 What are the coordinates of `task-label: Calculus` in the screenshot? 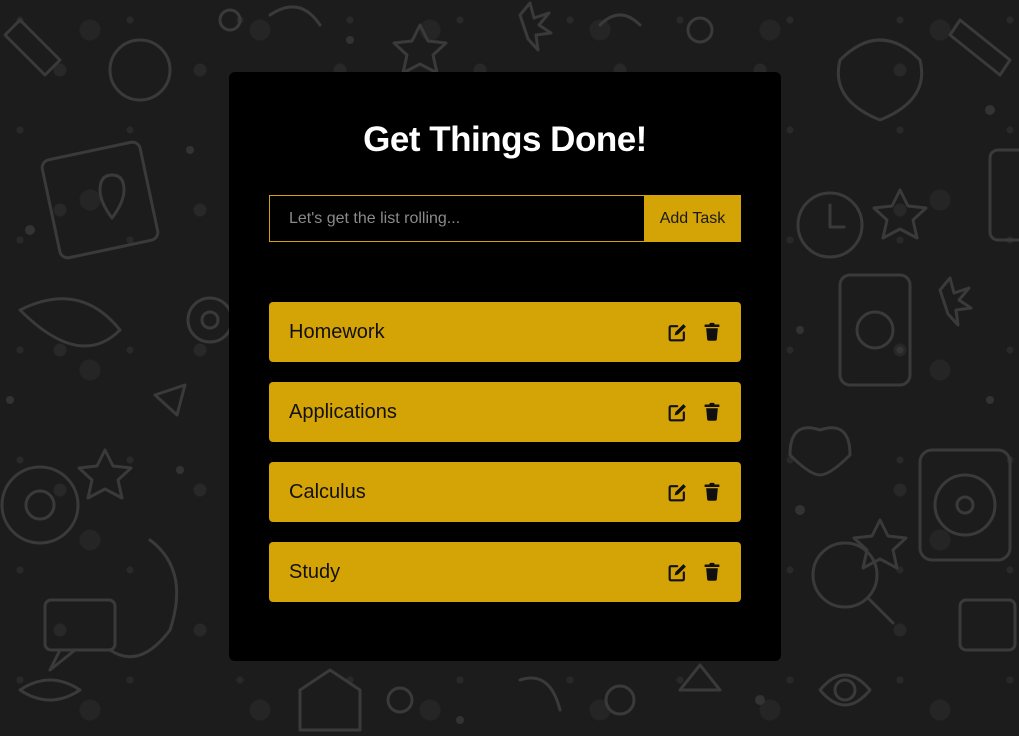 It's located at (327, 491).